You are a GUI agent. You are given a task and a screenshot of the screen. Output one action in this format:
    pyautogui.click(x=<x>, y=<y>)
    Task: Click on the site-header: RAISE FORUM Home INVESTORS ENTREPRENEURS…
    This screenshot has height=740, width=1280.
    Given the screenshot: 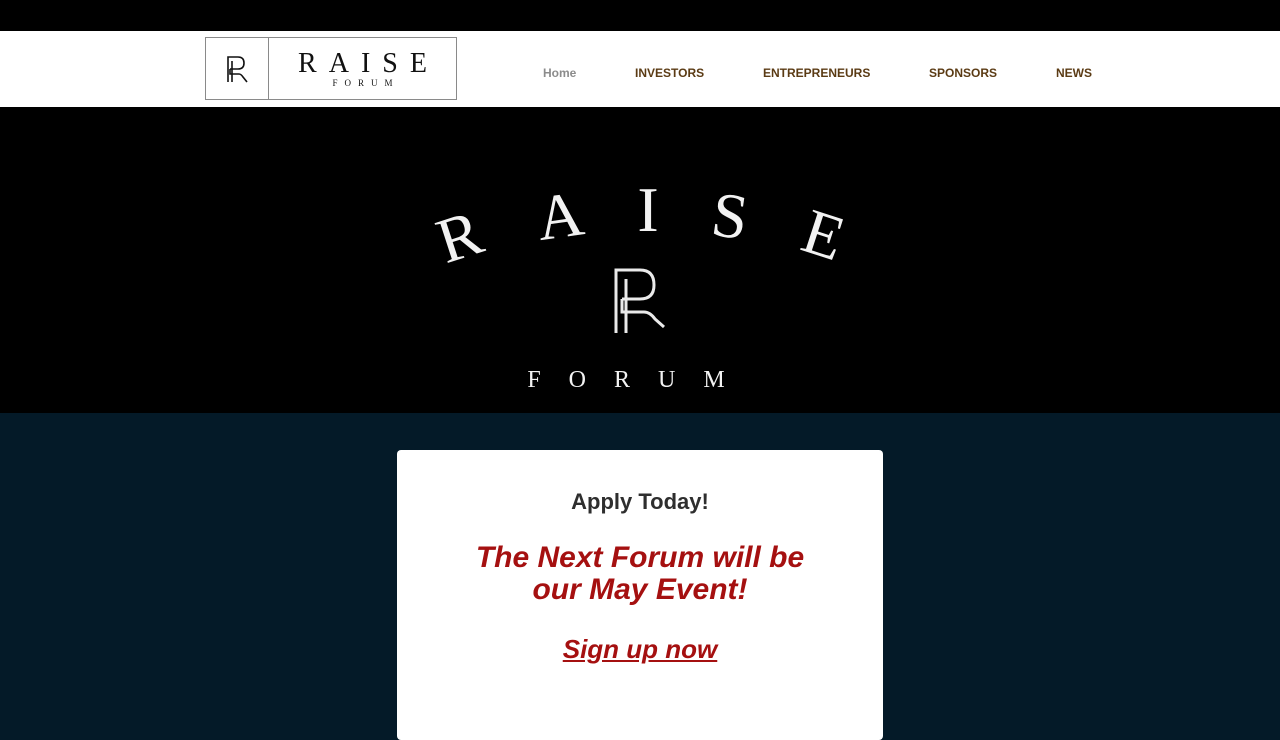 What is the action you would take?
    pyautogui.click(x=640, y=69)
    